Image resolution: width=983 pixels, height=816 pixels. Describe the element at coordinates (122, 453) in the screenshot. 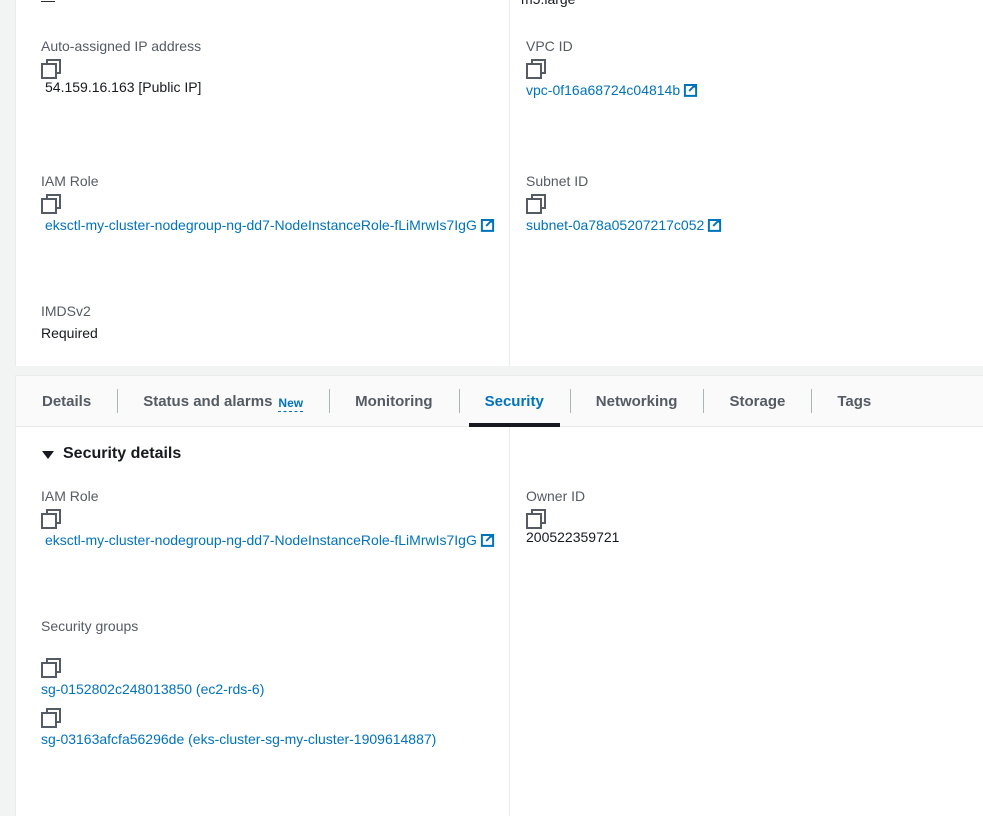

I see `security-details-title: Security details` at that location.